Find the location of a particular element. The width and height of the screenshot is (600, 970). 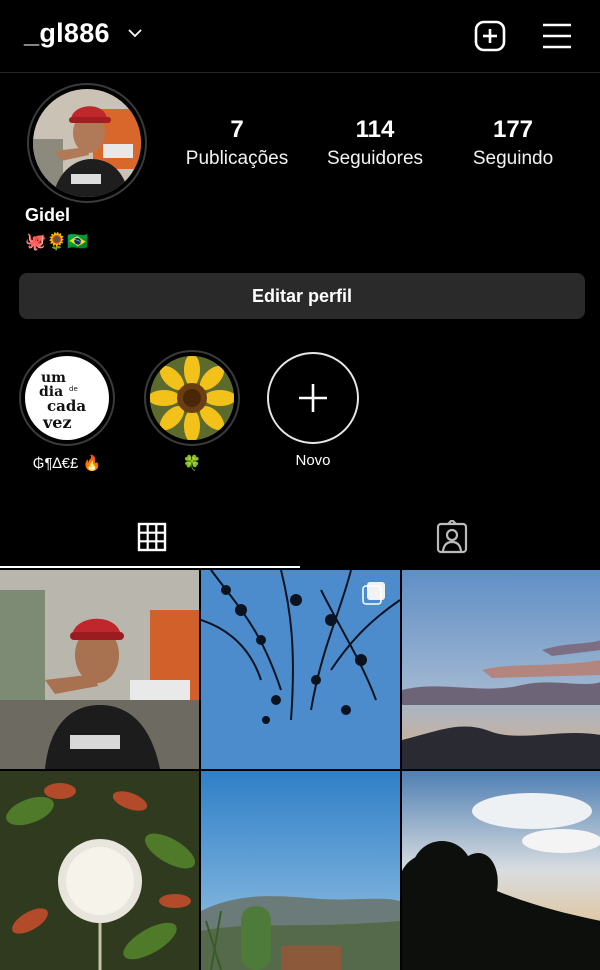

plus-square-icon is located at coordinates (490, 36).